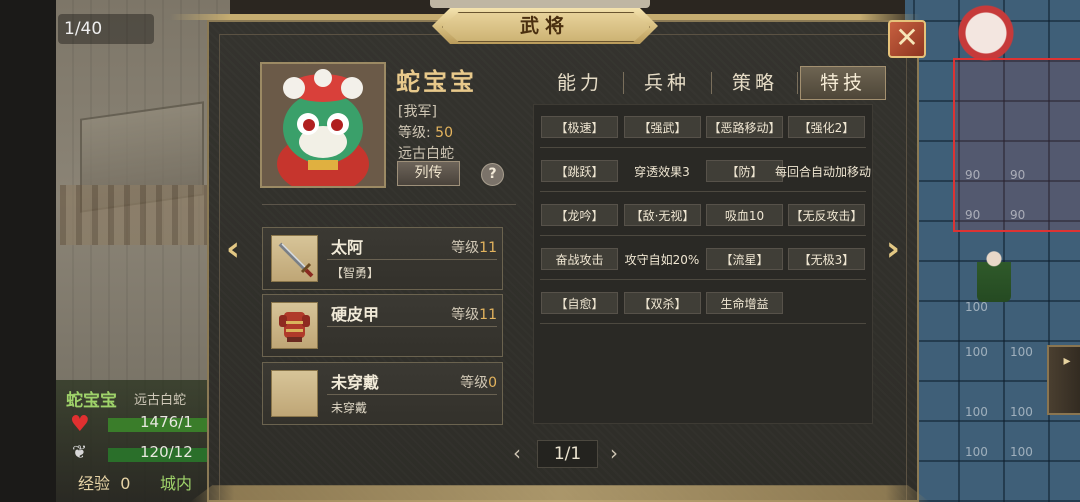  I want to click on exp-label: 经验 0, so click(104, 483).